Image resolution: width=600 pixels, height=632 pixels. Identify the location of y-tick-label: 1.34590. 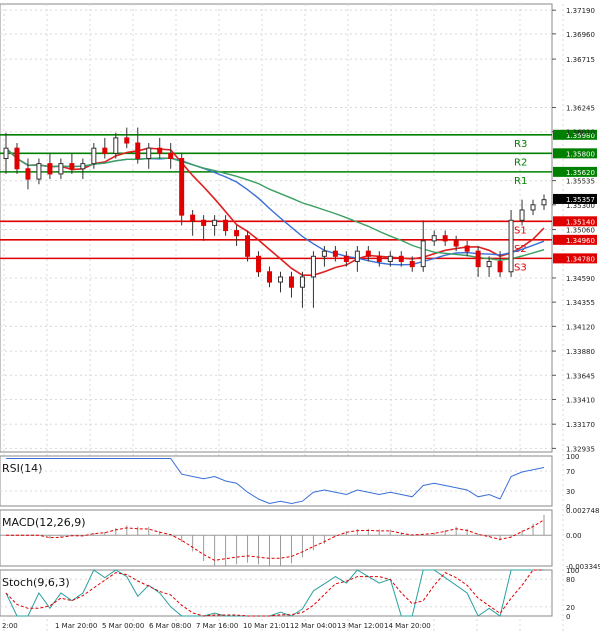
(580, 279).